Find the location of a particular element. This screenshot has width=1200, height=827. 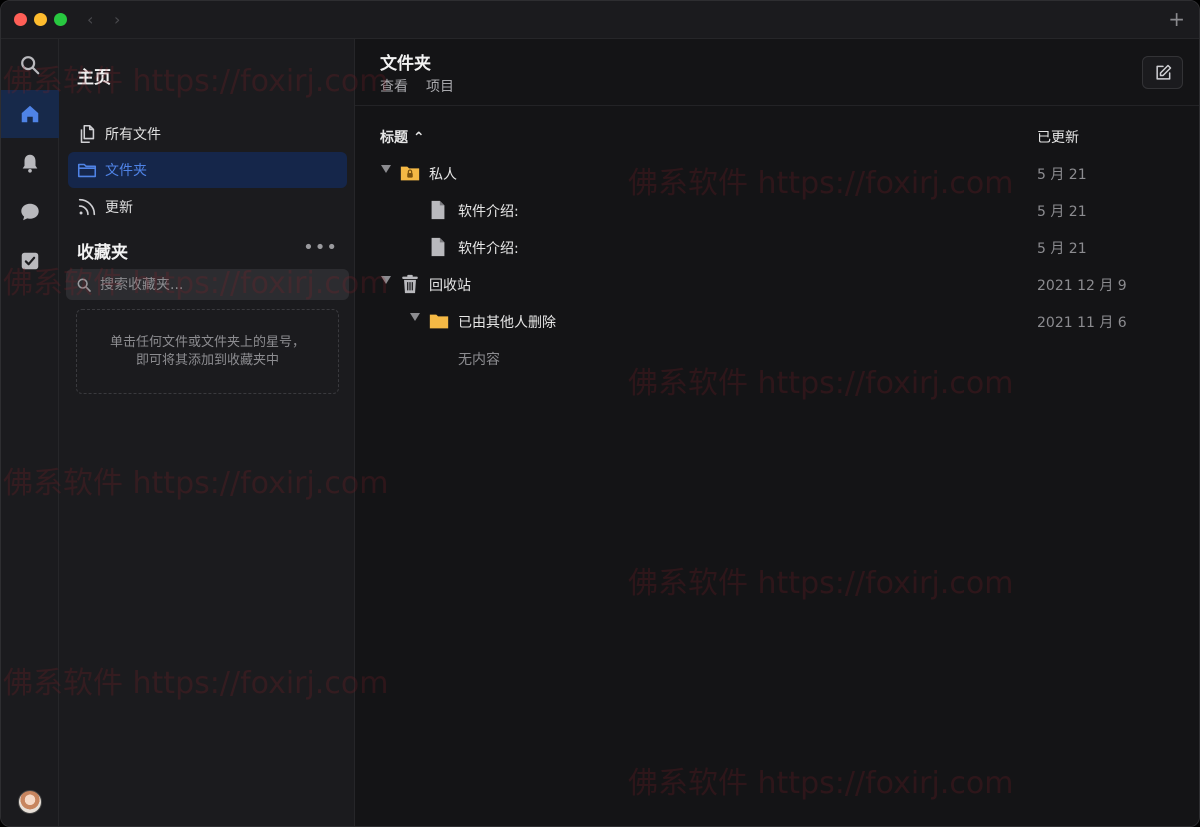

favorites-search-box is located at coordinates (207, 284).